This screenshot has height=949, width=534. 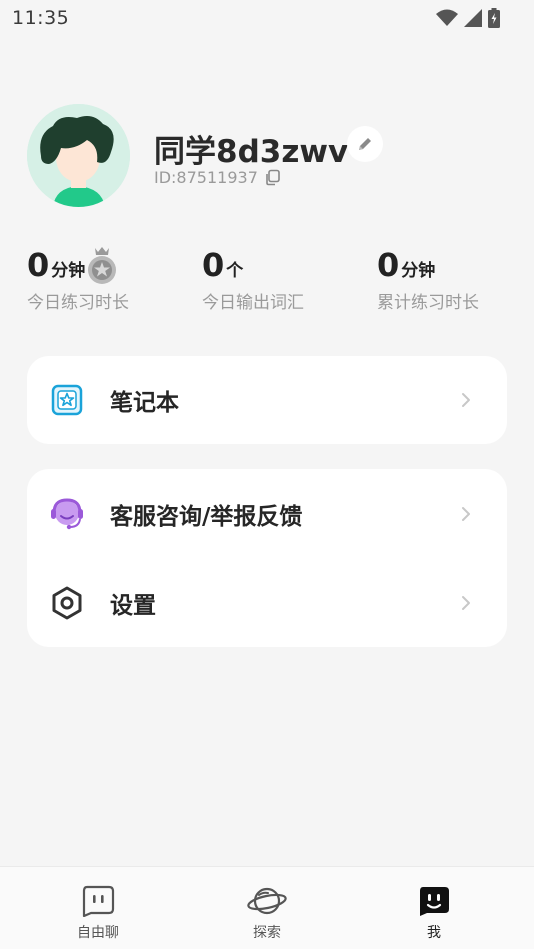 What do you see at coordinates (434, 901) in the screenshot?
I see `me-face-icon` at bounding box center [434, 901].